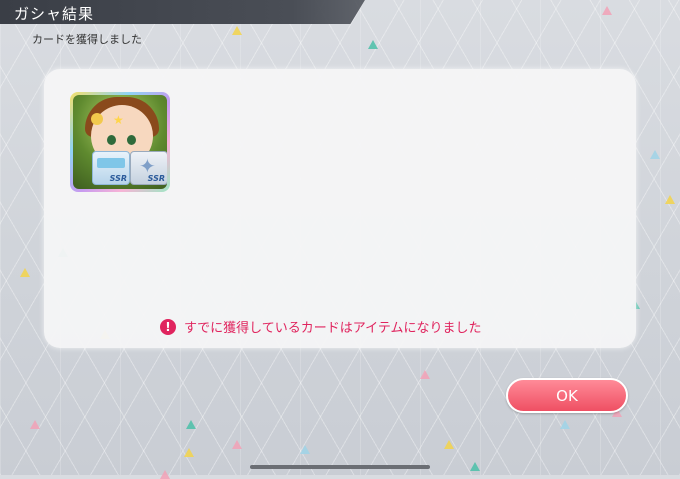 The height and width of the screenshot is (479, 680). I want to click on duplicate-notice: ! すでに獲得しているカードはアイテムになりました, so click(320, 326).